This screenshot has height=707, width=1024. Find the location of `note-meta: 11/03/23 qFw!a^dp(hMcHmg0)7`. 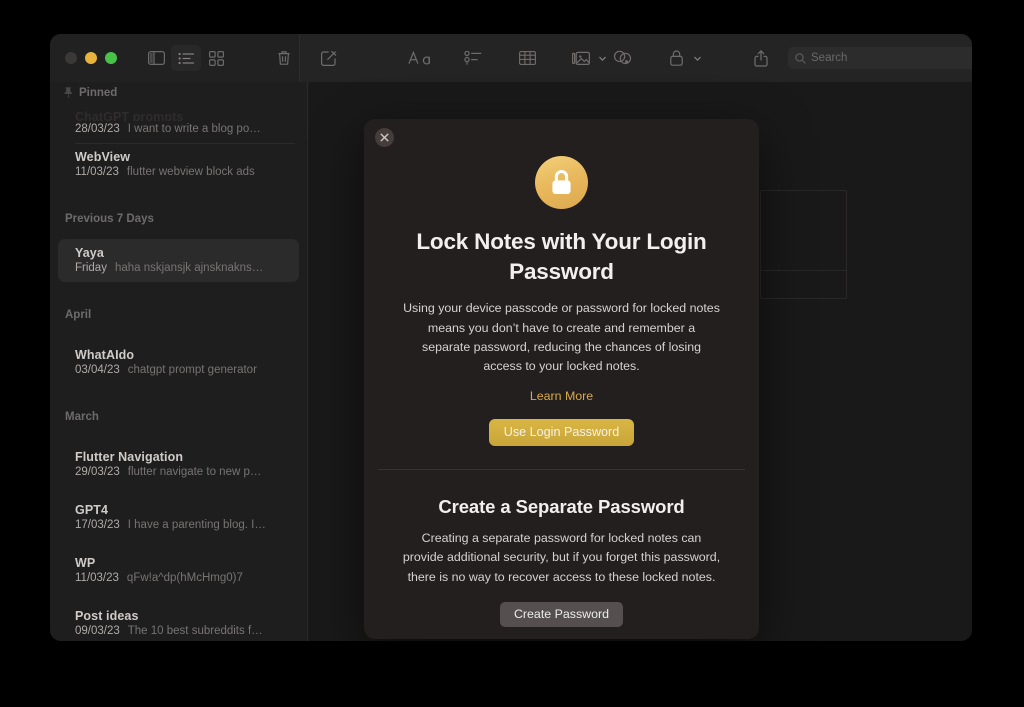

note-meta: 11/03/23 qFw!a^dp(hMcHmg0)7 is located at coordinates (182, 578).